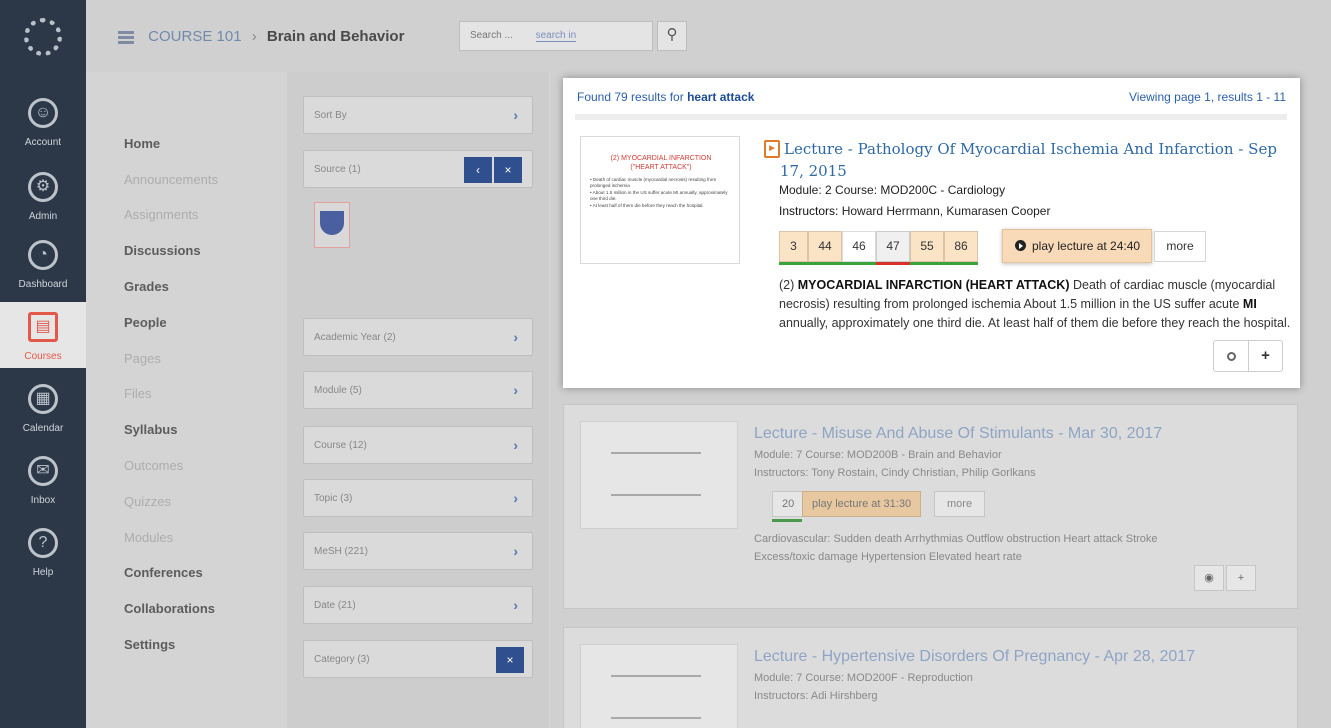 The image size is (1331, 728). I want to click on preview-button, so click(1231, 356).